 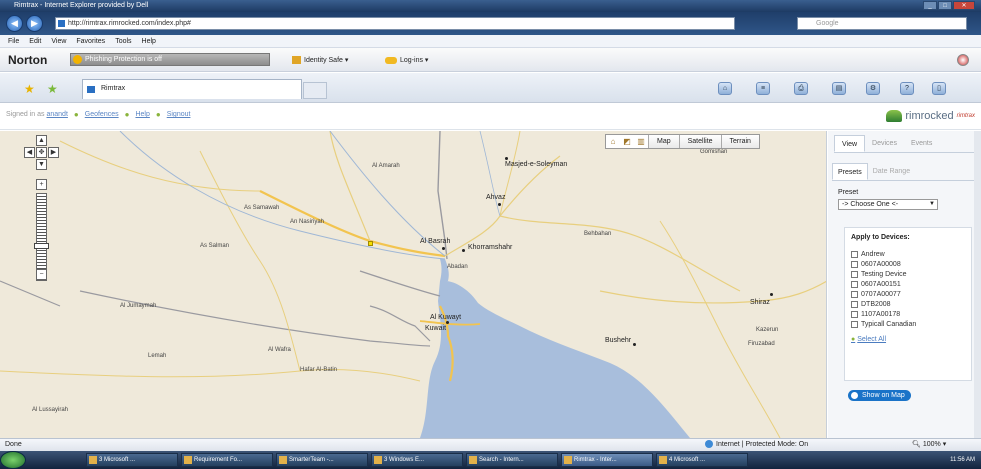 I want to click on shatt-al-arab-water, so click(x=444, y=270).